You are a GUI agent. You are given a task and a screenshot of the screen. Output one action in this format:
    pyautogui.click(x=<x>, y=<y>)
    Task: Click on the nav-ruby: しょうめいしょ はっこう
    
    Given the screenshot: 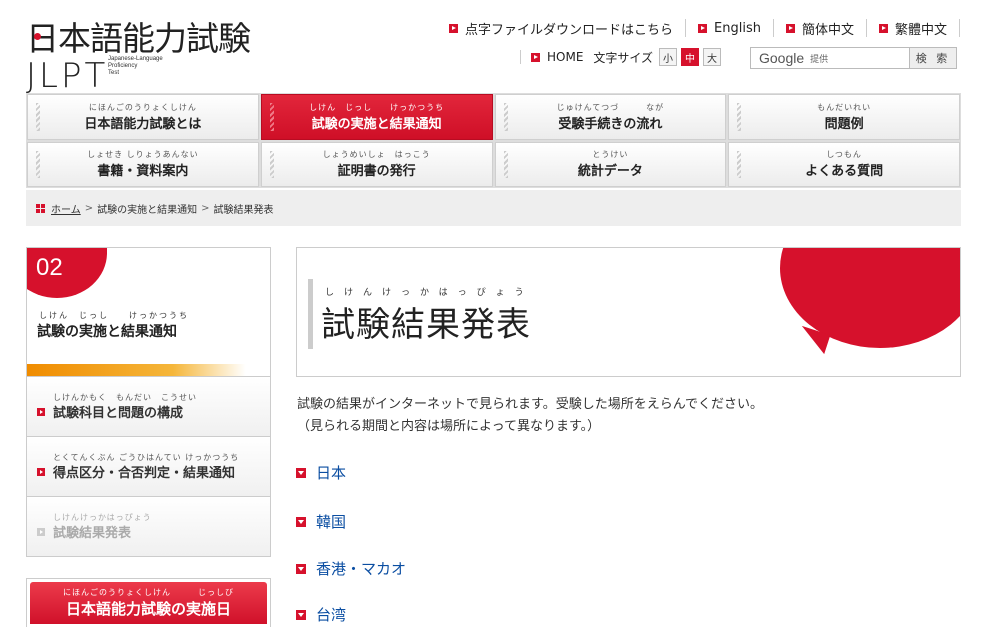 What is the action you would take?
    pyautogui.click(x=376, y=155)
    